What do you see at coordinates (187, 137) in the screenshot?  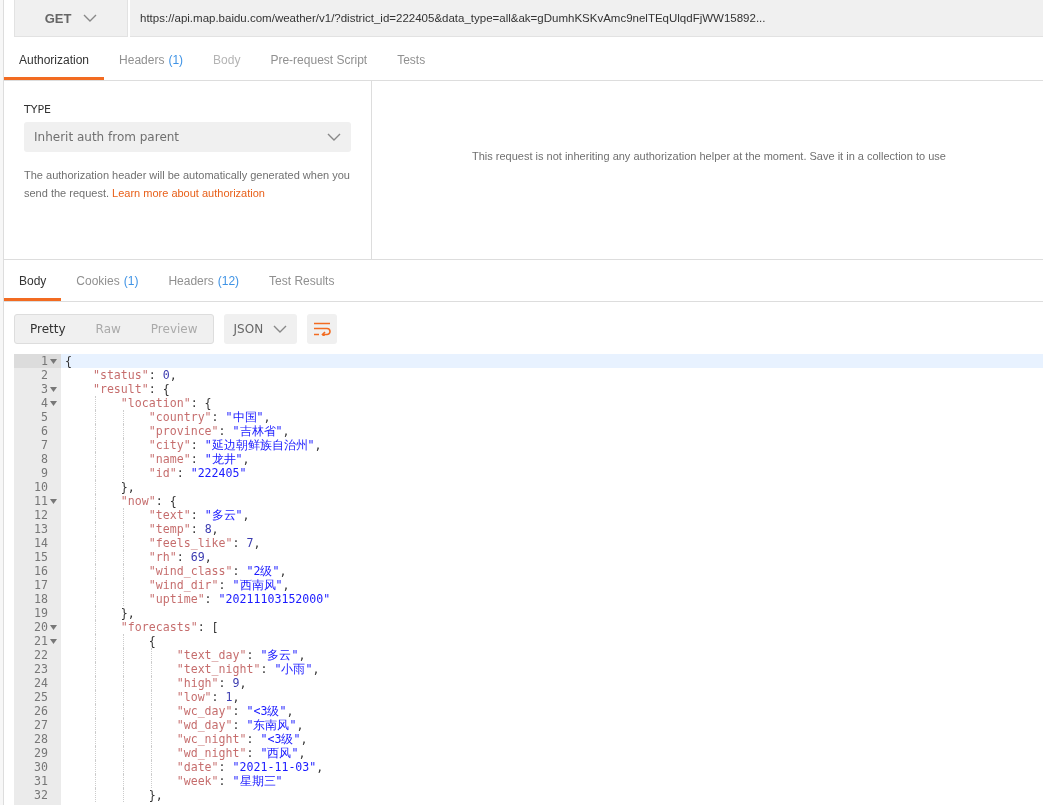 I see `auth-type-dropdown: Inherit auth from parent` at bounding box center [187, 137].